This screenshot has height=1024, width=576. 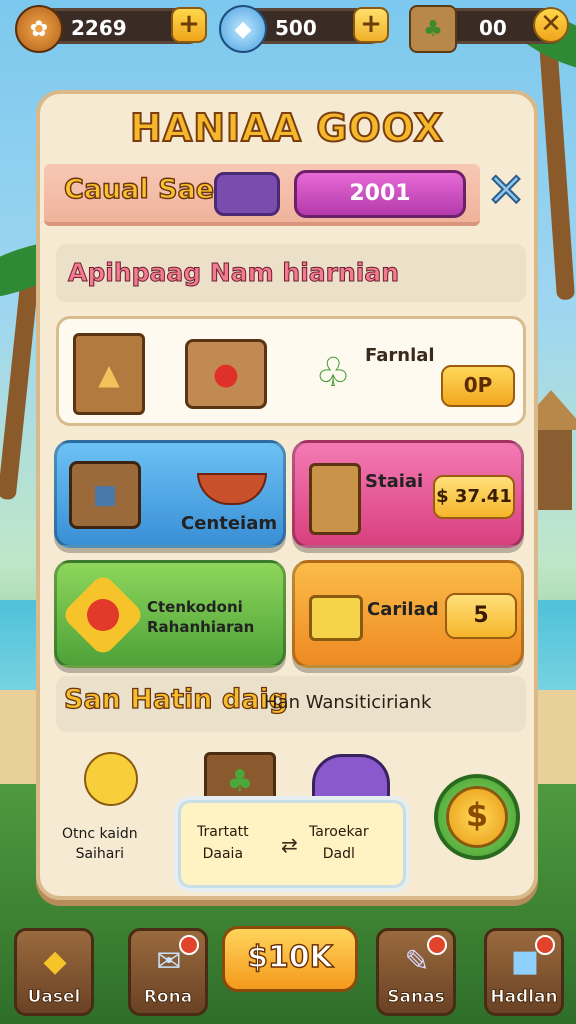 I want to click on tile-orange: Carilad 5, so click(x=408, y=614).